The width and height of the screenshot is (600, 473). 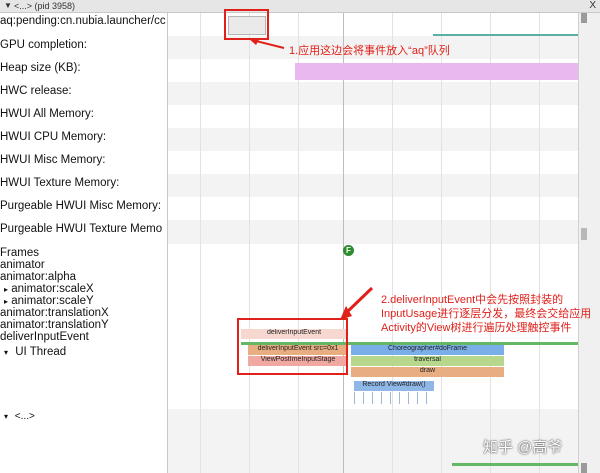 I want to click on track-label-hwui-misc-memory: HWUI Misc Memory:, so click(x=83, y=160).